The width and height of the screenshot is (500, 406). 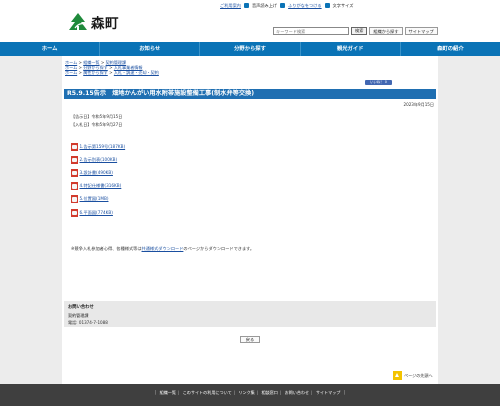 What do you see at coordinates (264, 6) in the screenshot?
I see `voice-link: 音声読み上げ` at bounding box center [264, 6].